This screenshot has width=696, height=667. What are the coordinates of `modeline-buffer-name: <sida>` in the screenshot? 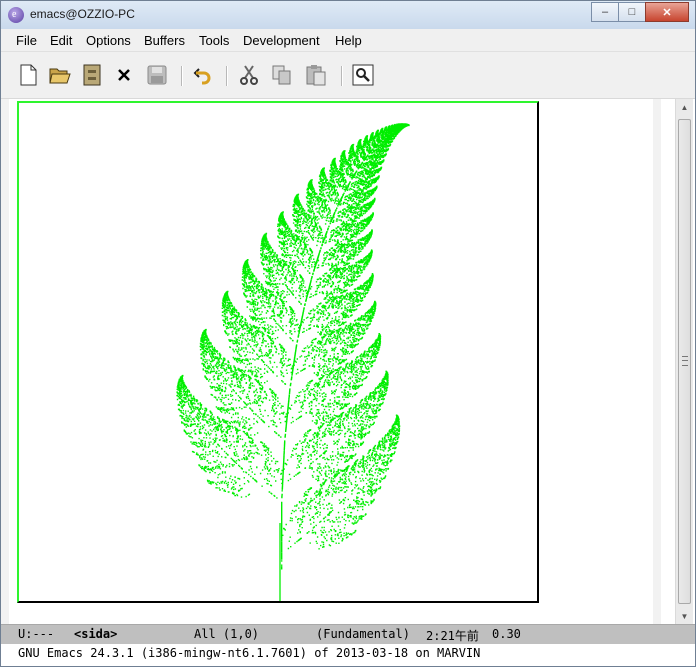 It's located at (95, 634).